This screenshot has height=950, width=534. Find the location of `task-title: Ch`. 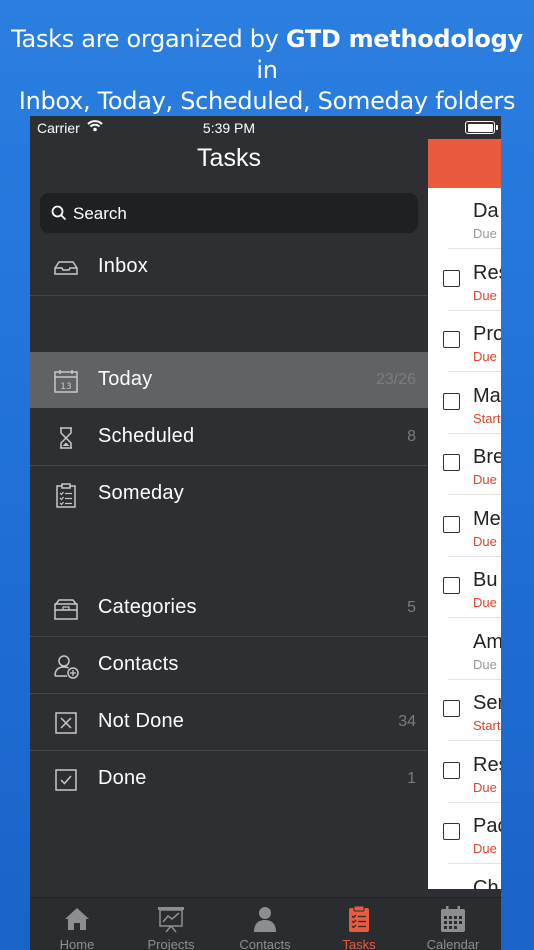

task-title: Ch is located at coordinates (486, 883).